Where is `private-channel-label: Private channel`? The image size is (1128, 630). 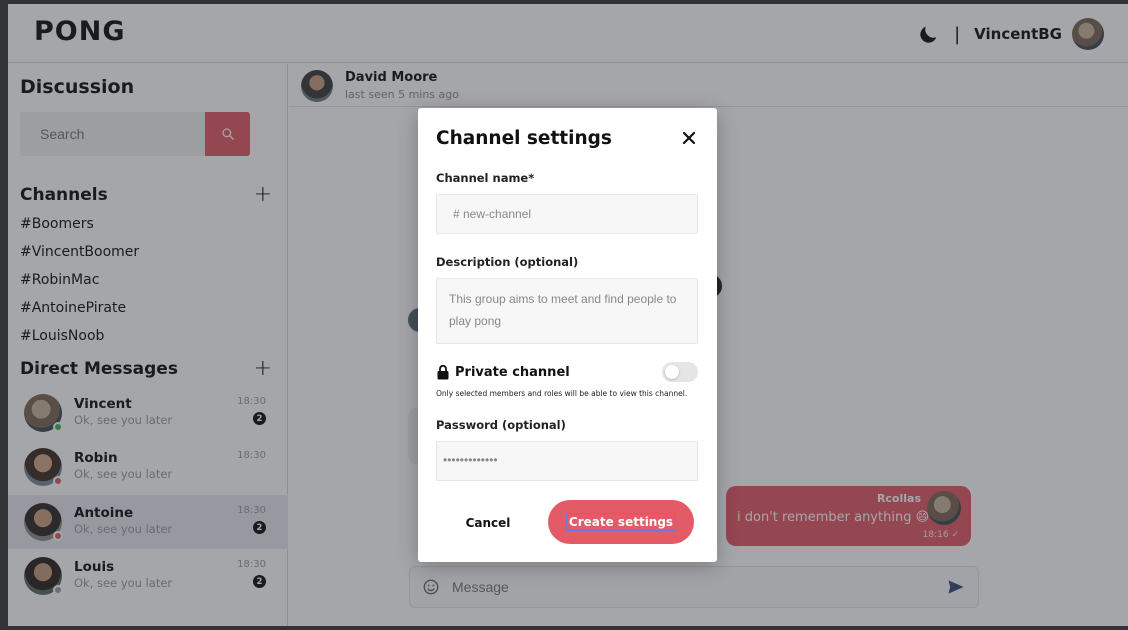 private-channel-label: Private channel is located at coordinates (512, 372).